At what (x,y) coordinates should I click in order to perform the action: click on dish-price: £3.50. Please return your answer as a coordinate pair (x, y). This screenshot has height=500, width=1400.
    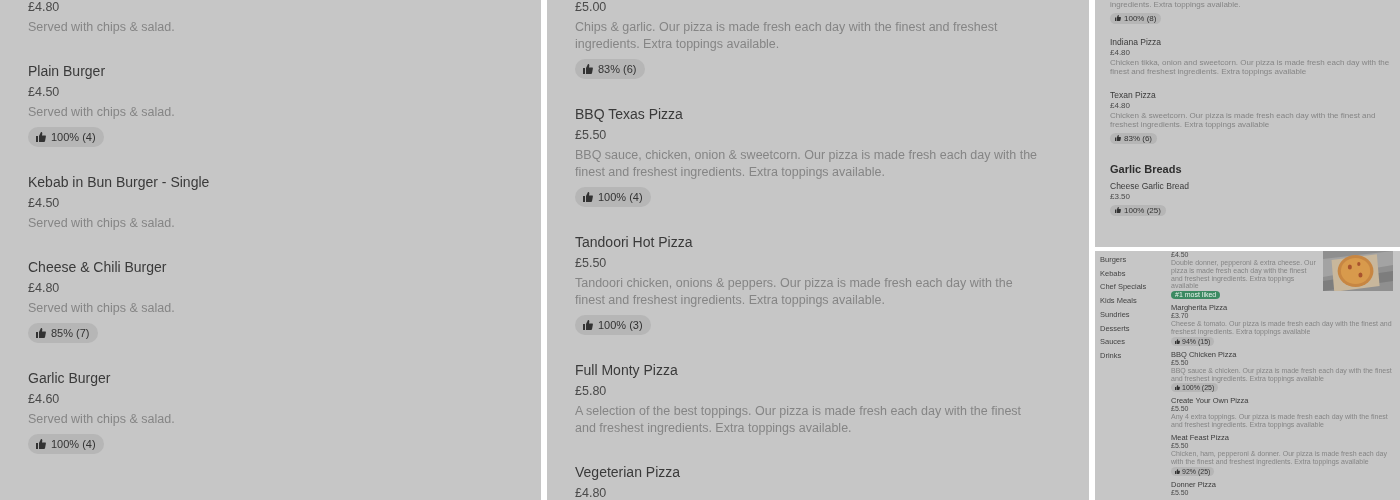
    Looking at the image, I should click on (1121, 196).